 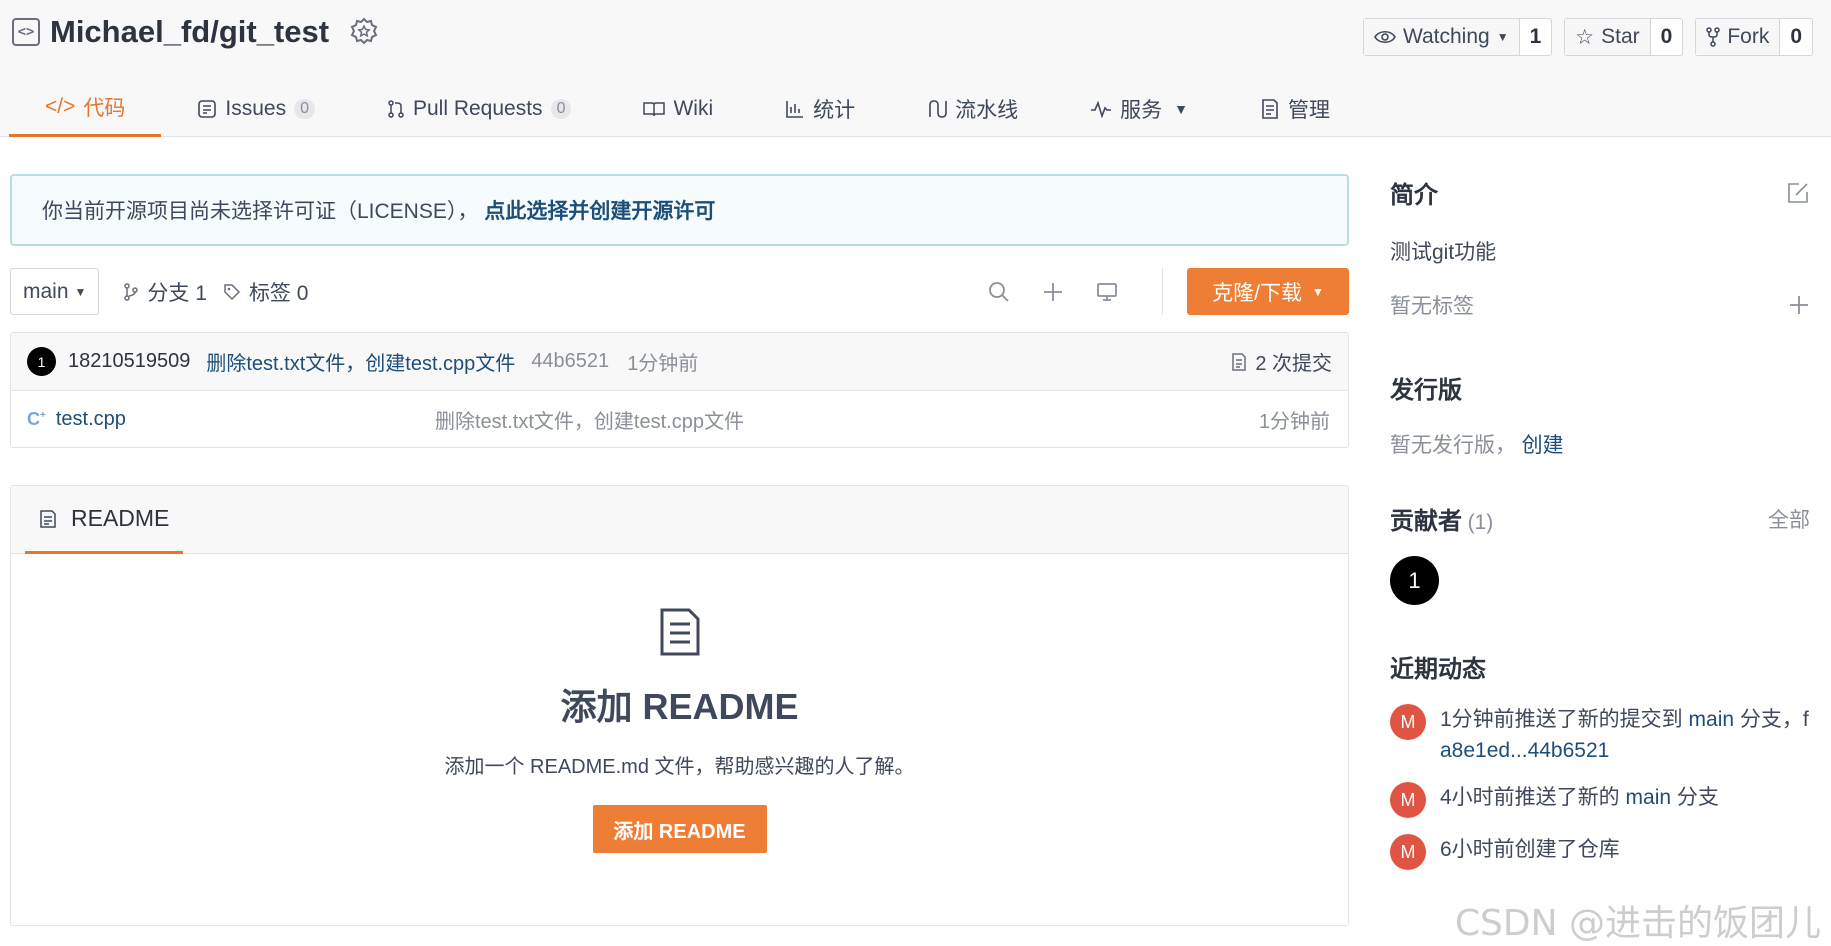 What do you see at coordinates (599, 210) in the screenshot?
I see `create-license-link: 点此选择并创建开源许可` at bounding box center [599, 210].